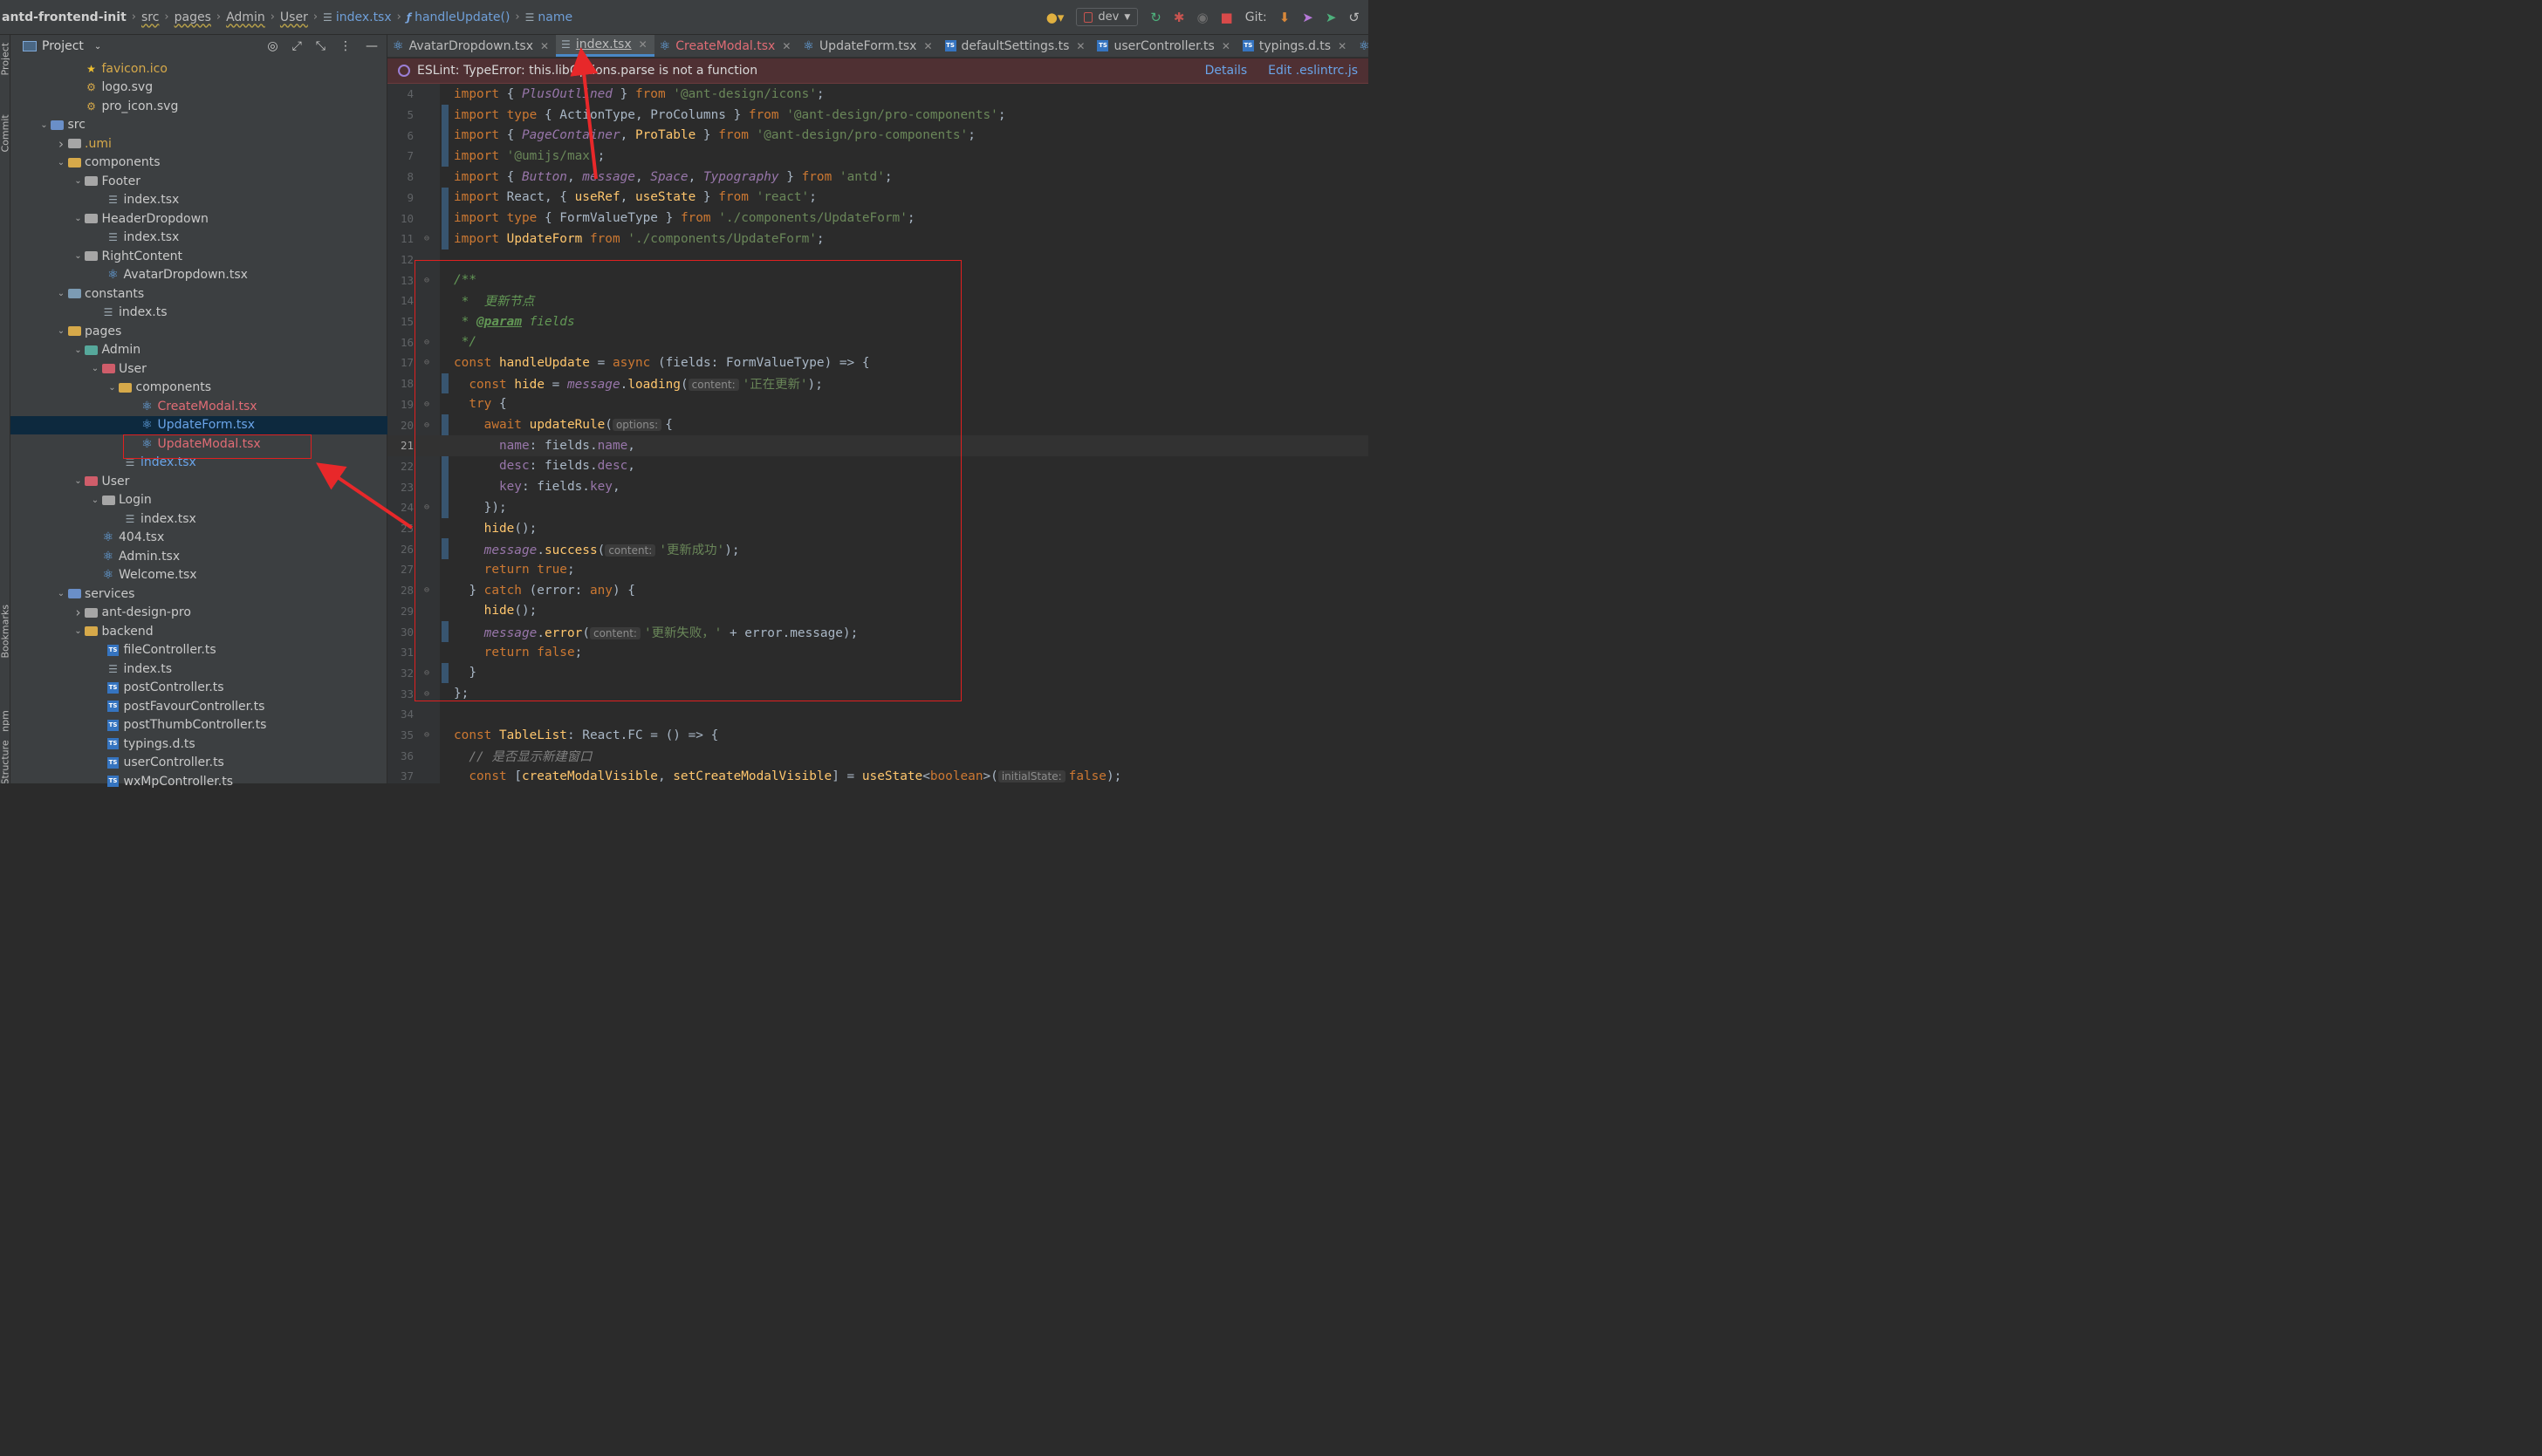  I want to click on strip-npm: npm, so click(5, 721).